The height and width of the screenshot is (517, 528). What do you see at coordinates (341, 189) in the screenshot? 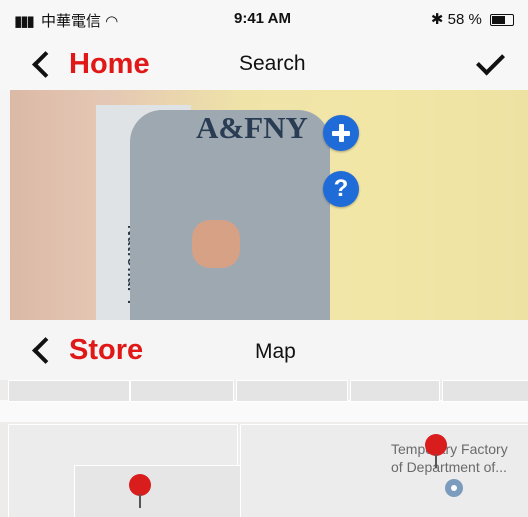
I see `help-button: ?` at bounding box center [341, 189].